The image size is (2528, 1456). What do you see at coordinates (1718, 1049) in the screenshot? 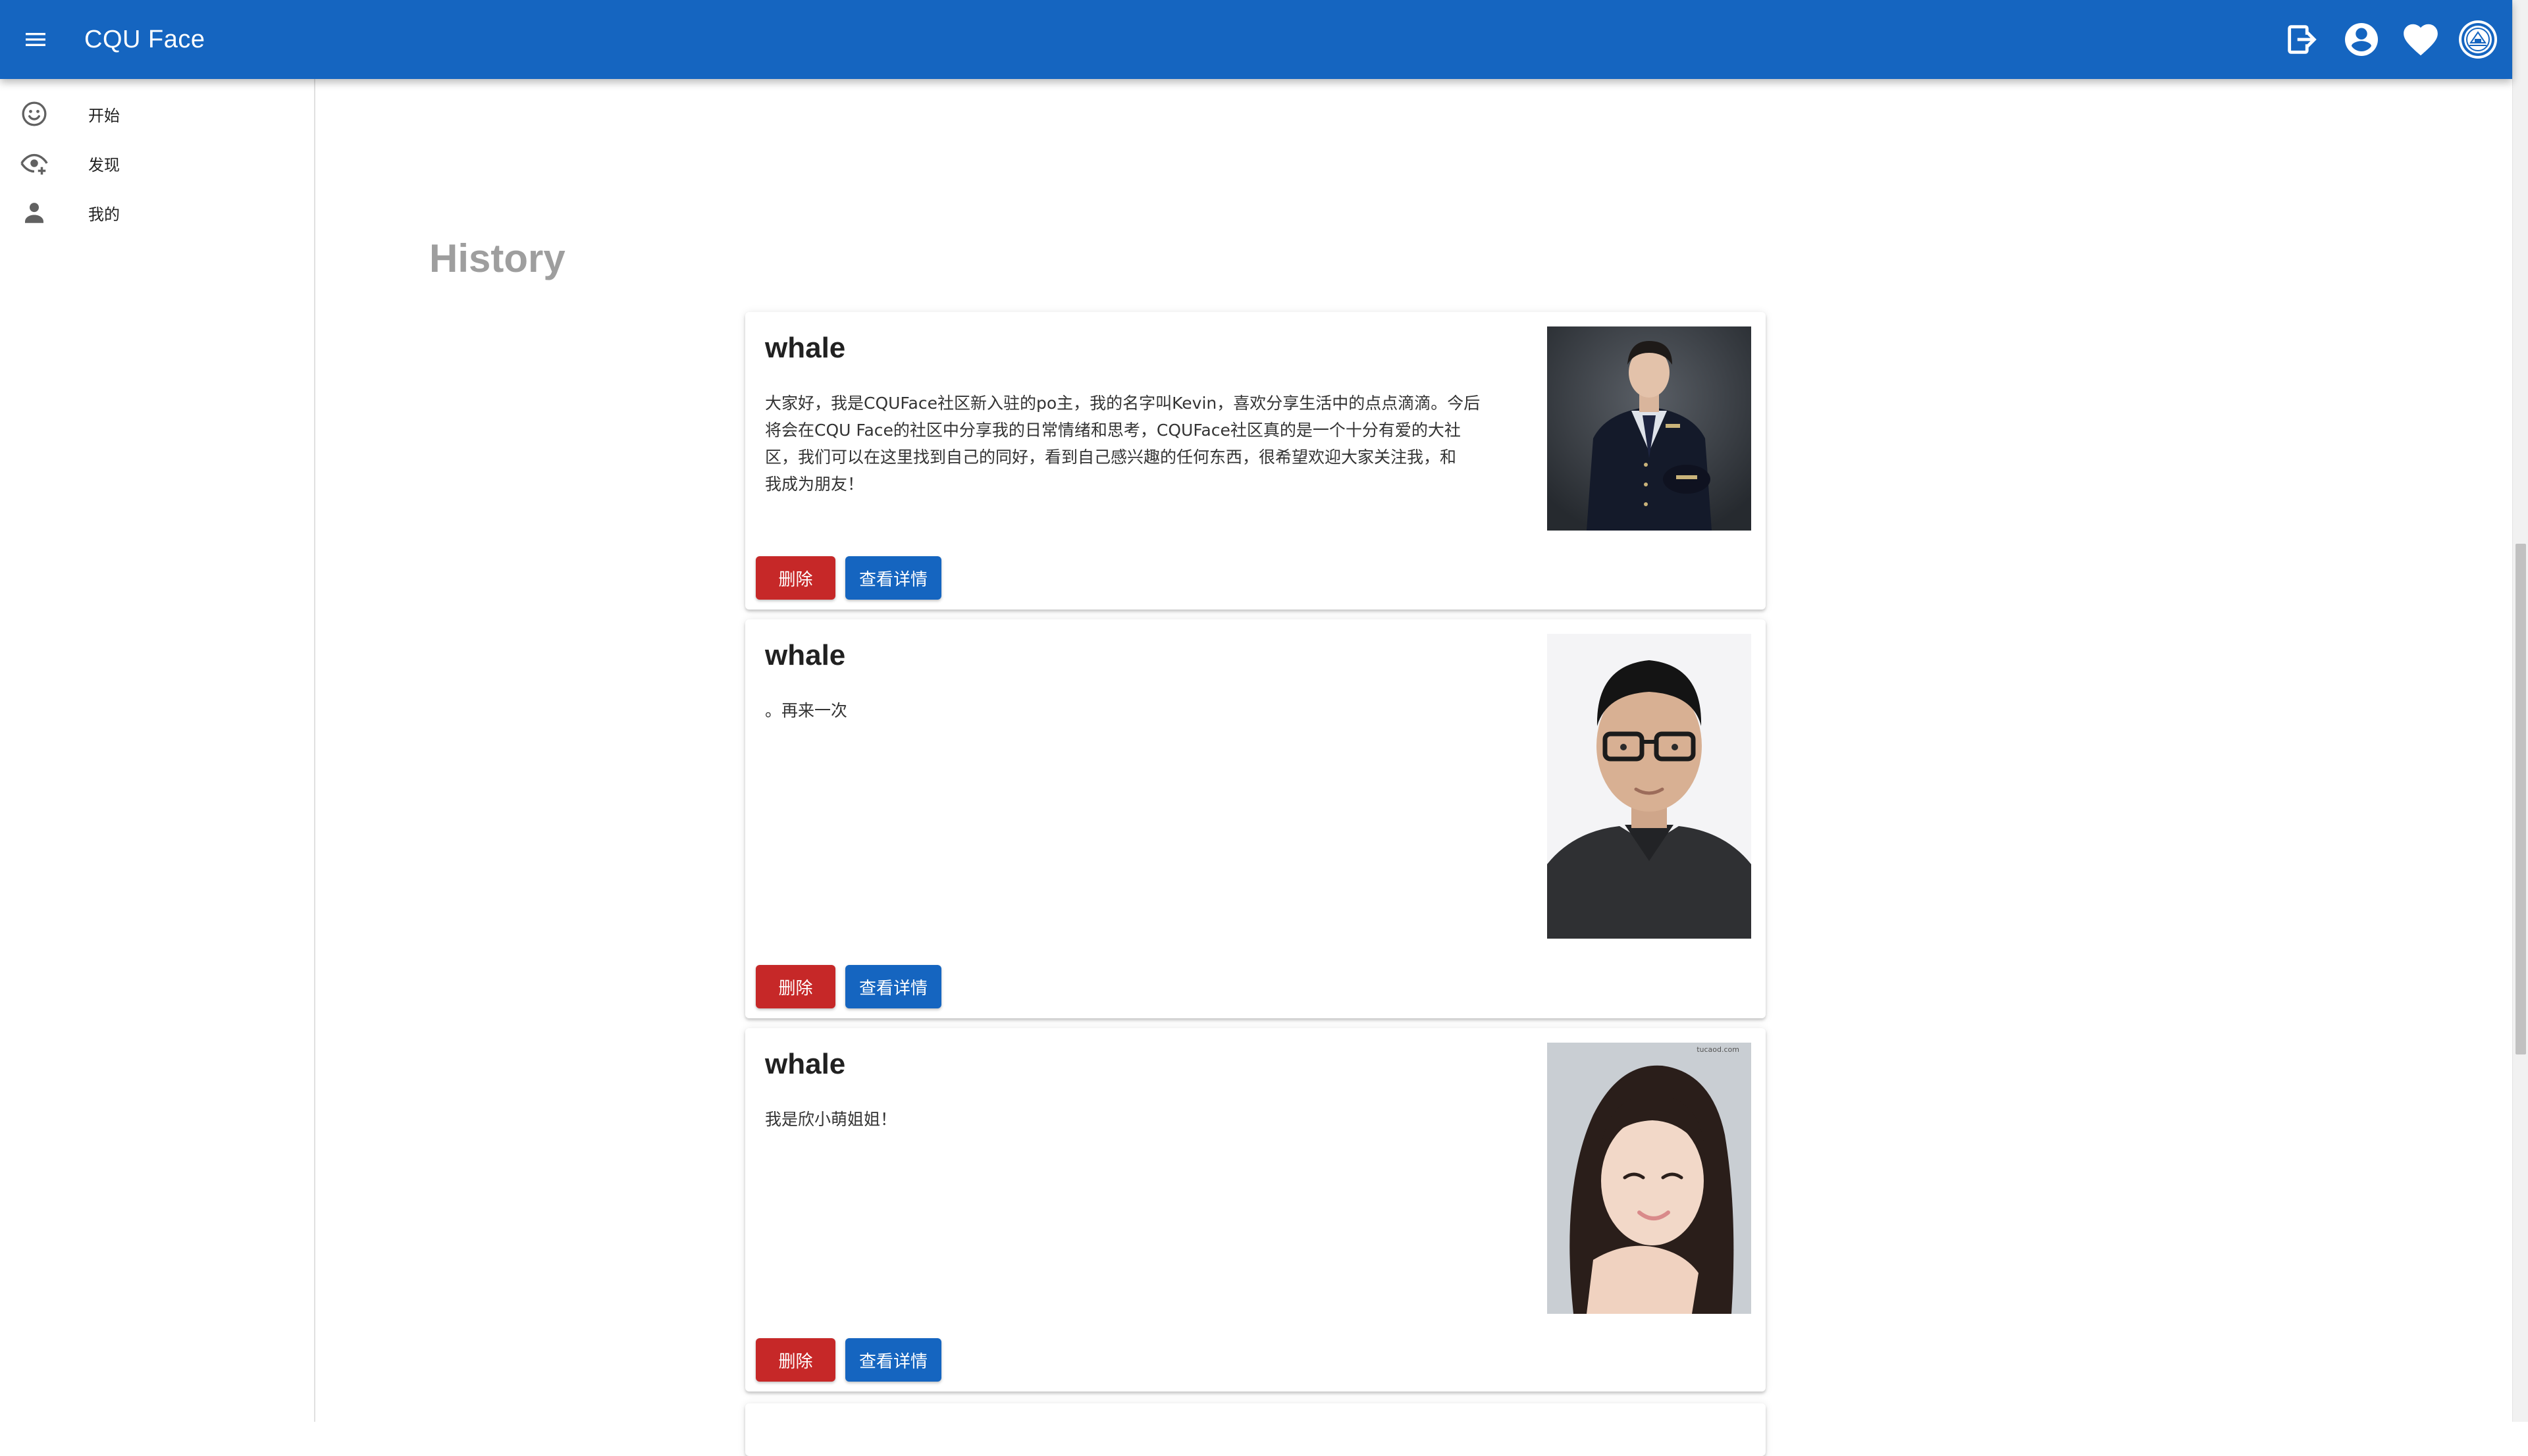
I see `photo-watermark: tucaod.com` at bounding box center [1718, 1049].